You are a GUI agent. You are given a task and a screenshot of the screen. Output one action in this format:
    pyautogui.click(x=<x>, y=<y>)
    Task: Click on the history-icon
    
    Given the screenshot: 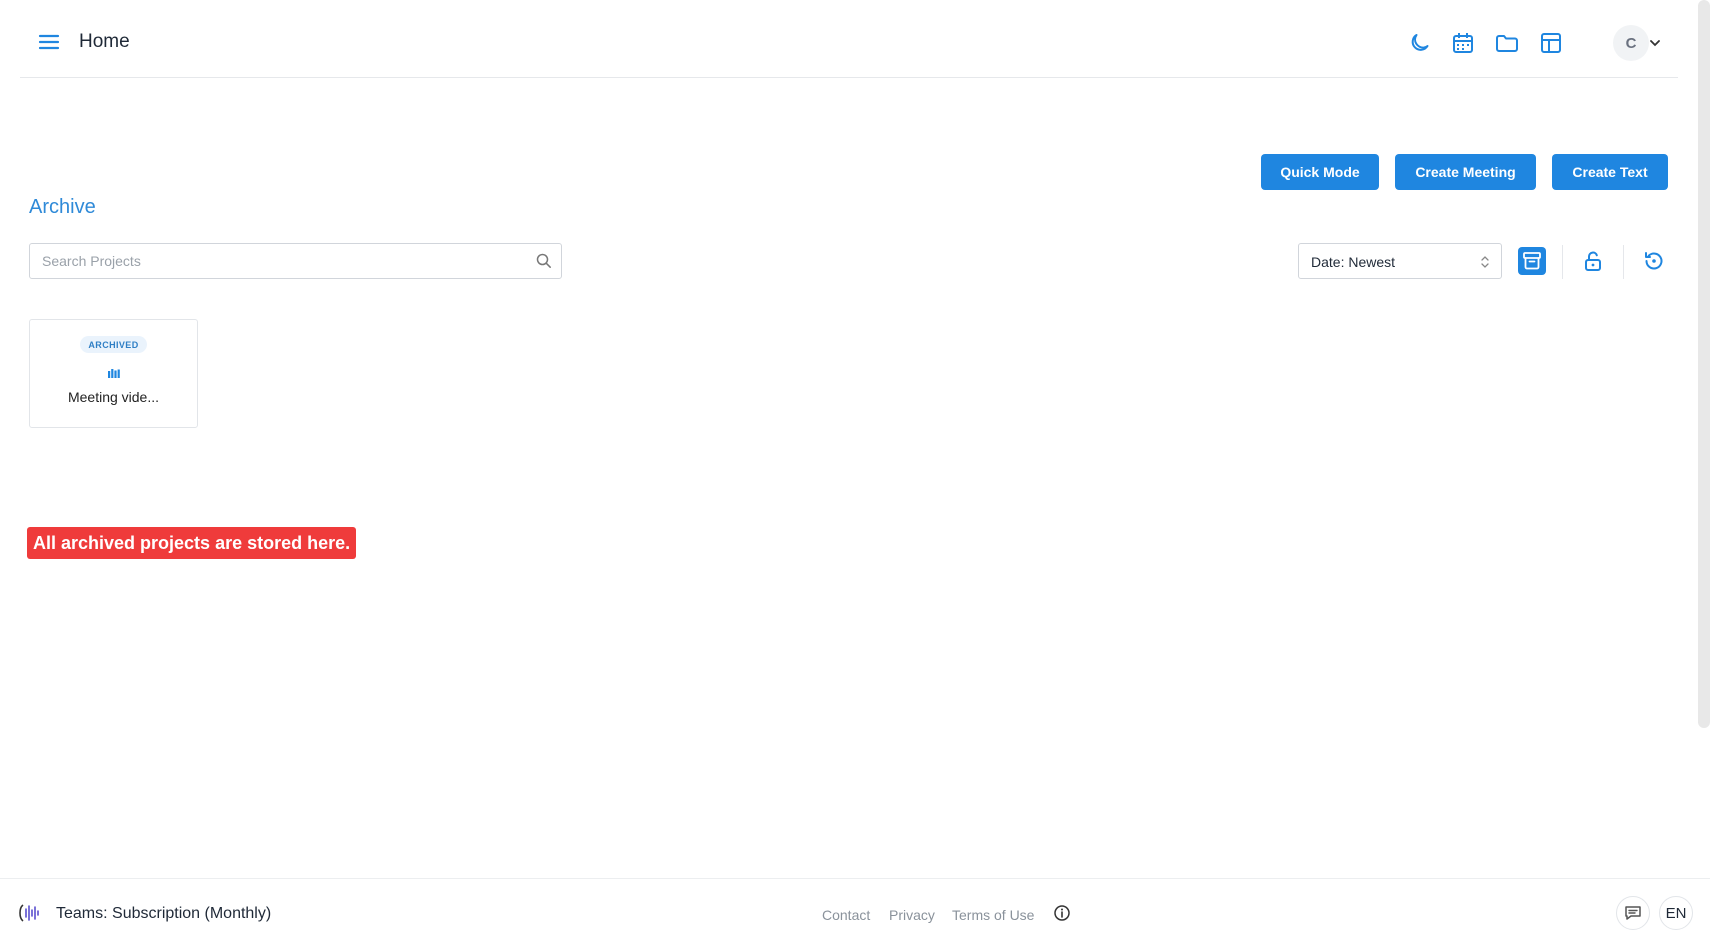 What is the action you would take?
    pyautogui.click(x=1654, y=261)
    